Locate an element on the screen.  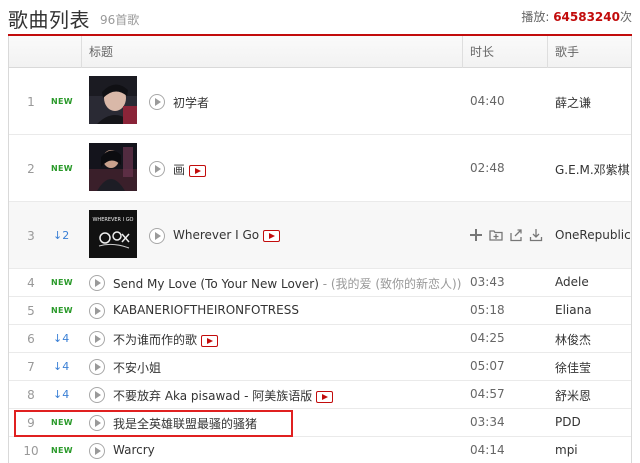
song-title: Warcry is located at coordinates (134, 450).